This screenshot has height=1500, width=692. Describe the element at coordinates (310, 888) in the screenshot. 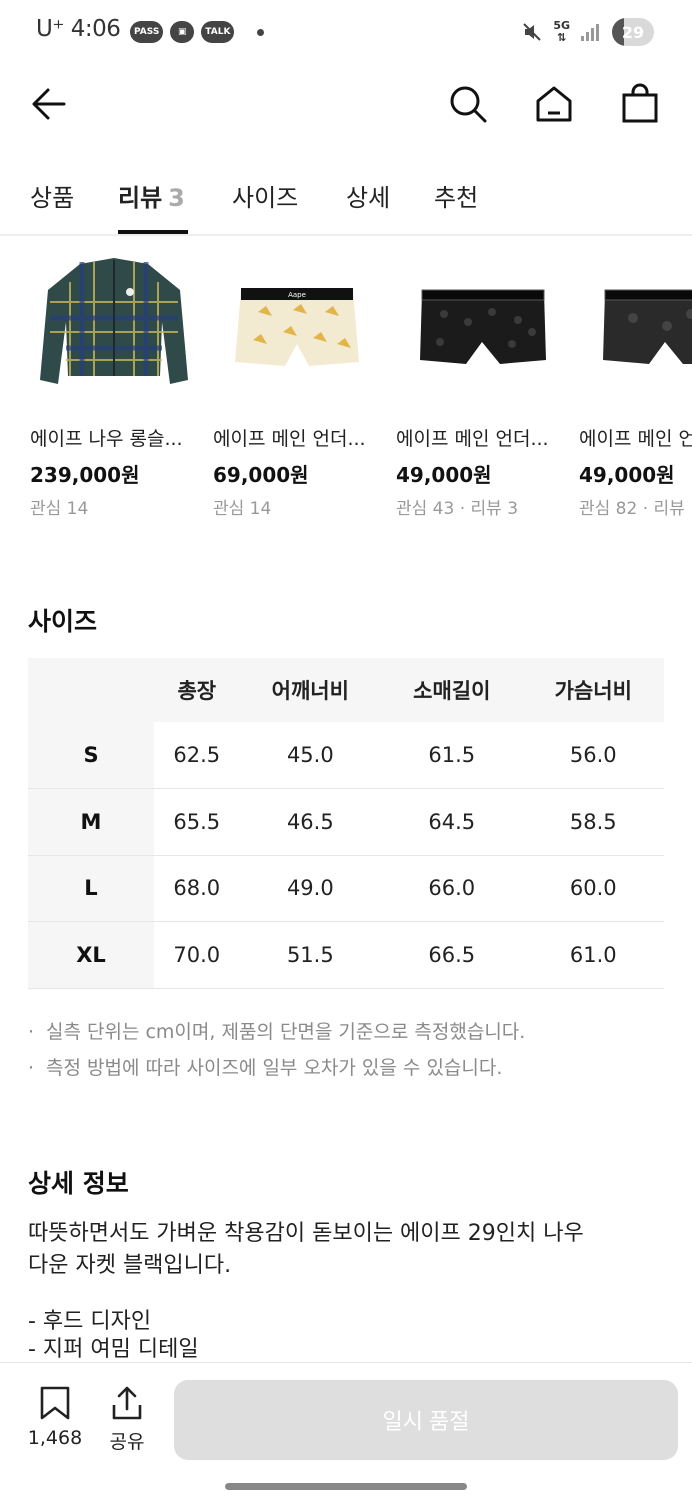

I see `size-value: 49.0` at that location.